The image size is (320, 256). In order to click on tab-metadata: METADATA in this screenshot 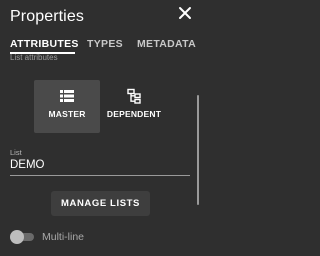, I will do `click(166, 44)`.